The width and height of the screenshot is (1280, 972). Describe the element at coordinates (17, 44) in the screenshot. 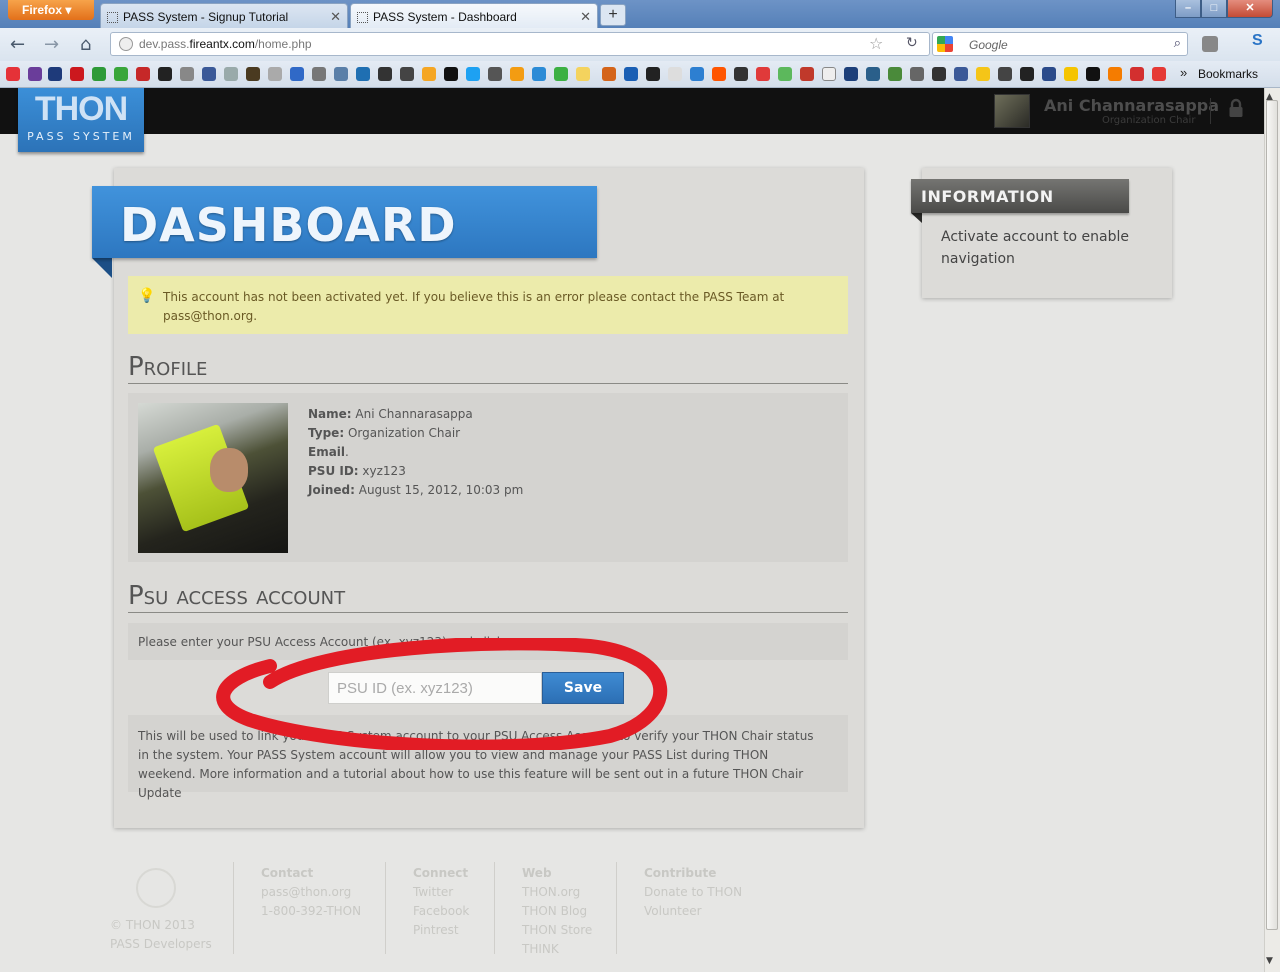

I see `back-arrow-icon: ←` at that location.